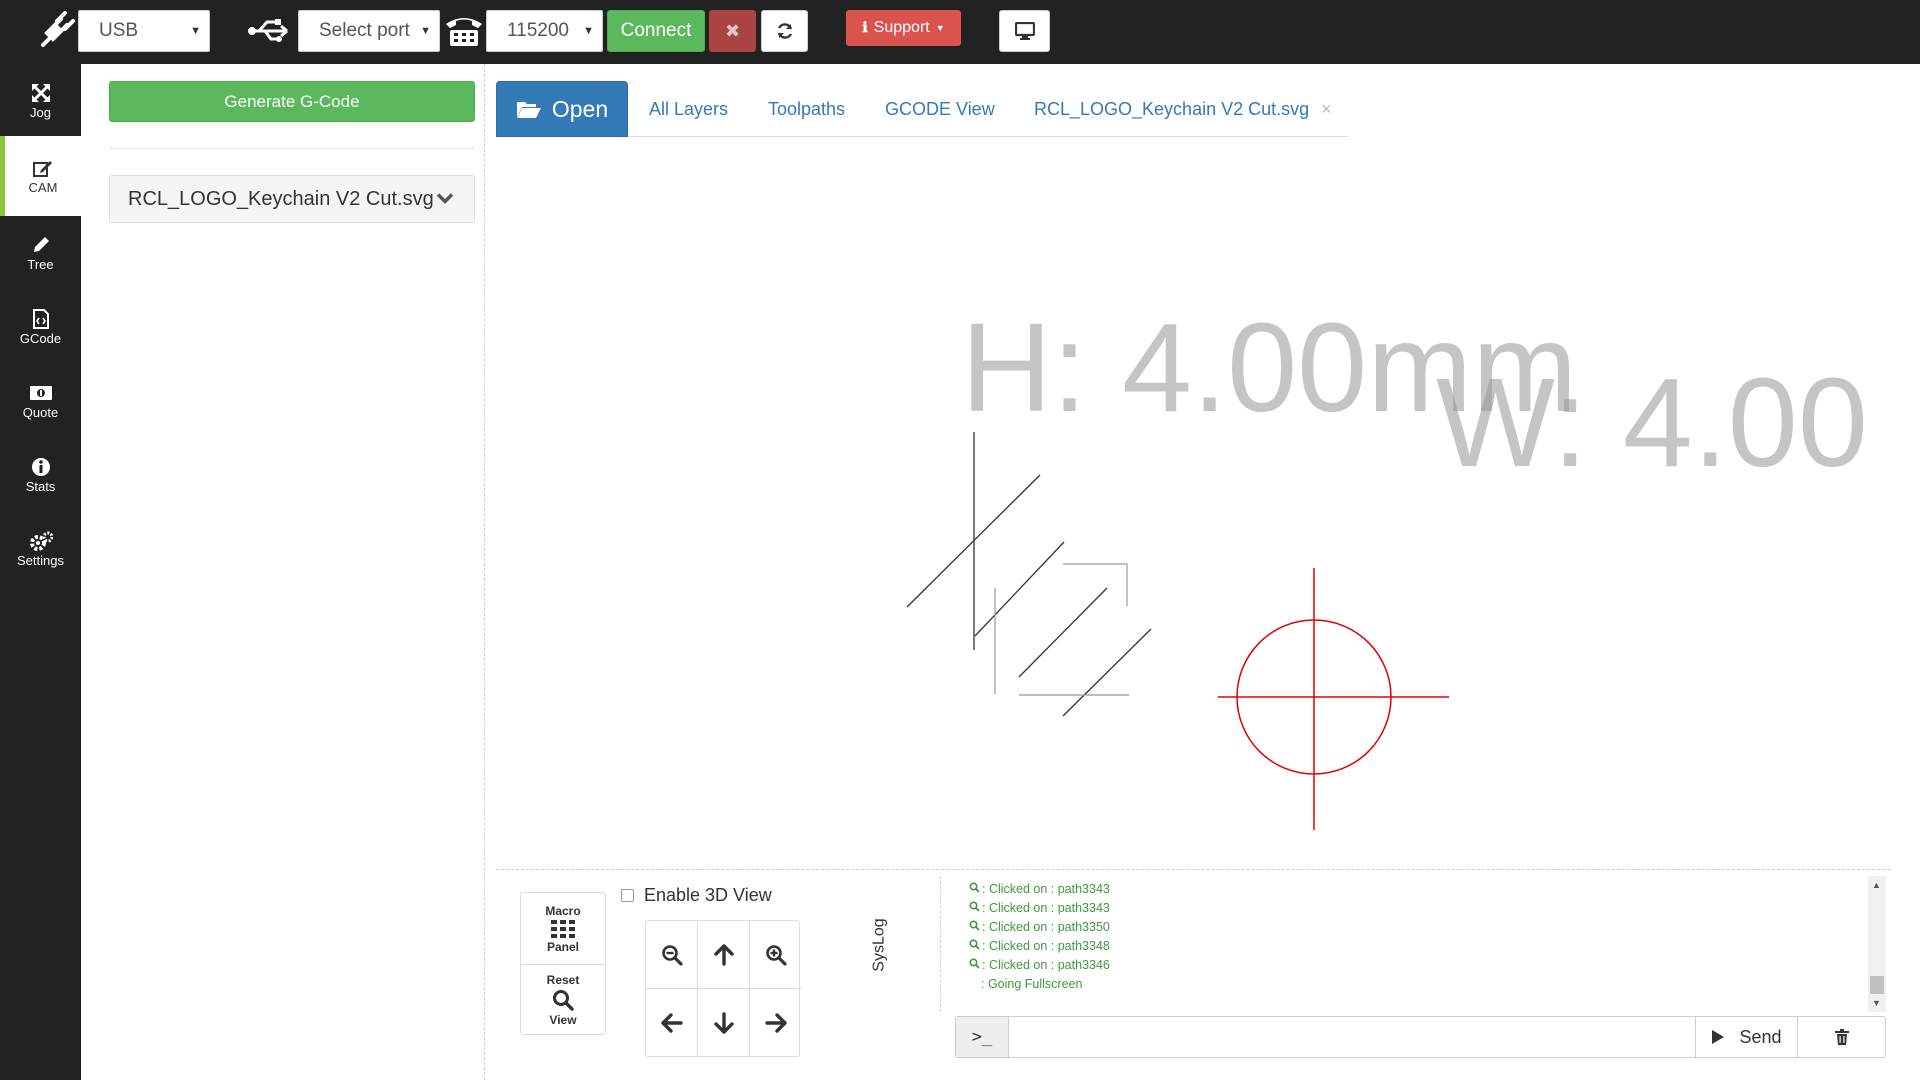 This screenshot has width=1920, height=1080. What do you see at coordinates (656, 31) in the screenshot?
I see `connect-button: Connect` at bounding box center [656, 31].